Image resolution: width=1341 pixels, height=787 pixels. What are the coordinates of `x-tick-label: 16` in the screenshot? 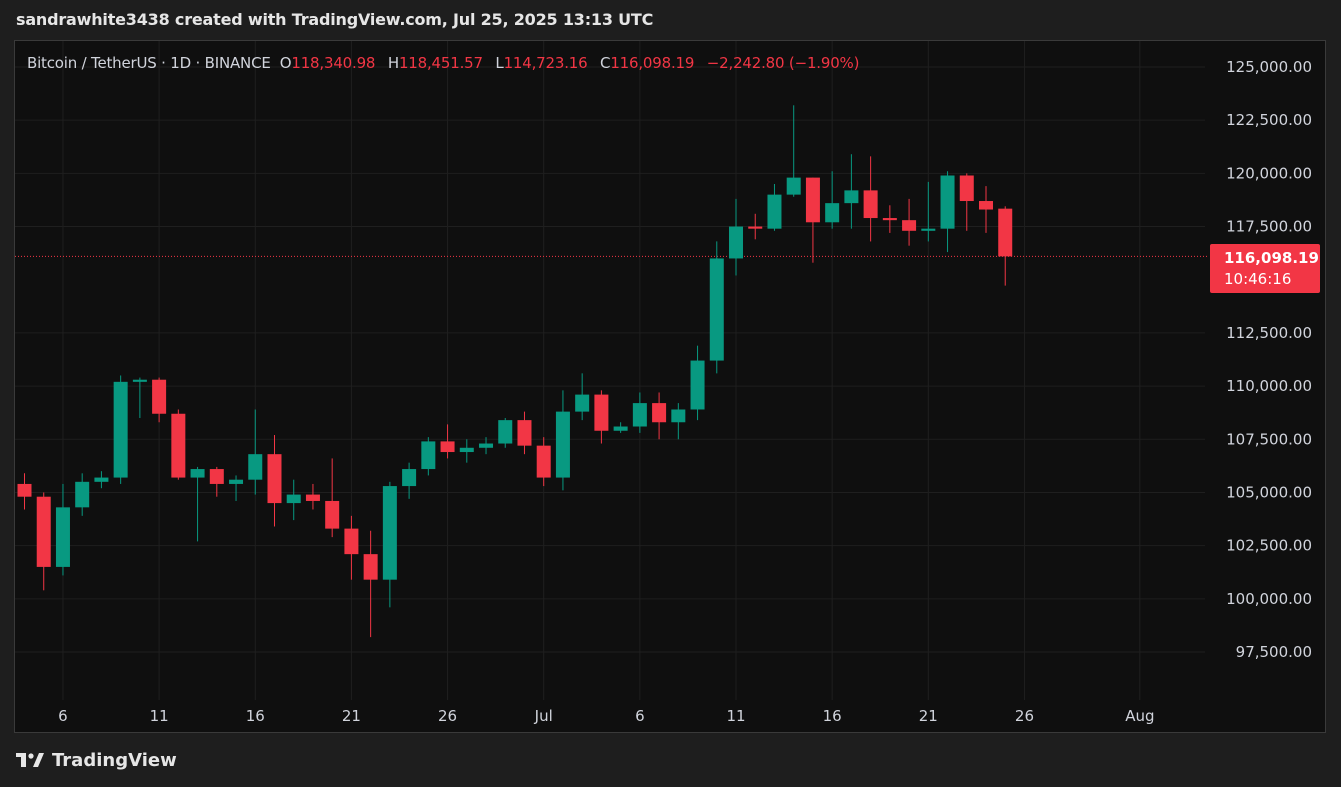 It's located at (832, 716).